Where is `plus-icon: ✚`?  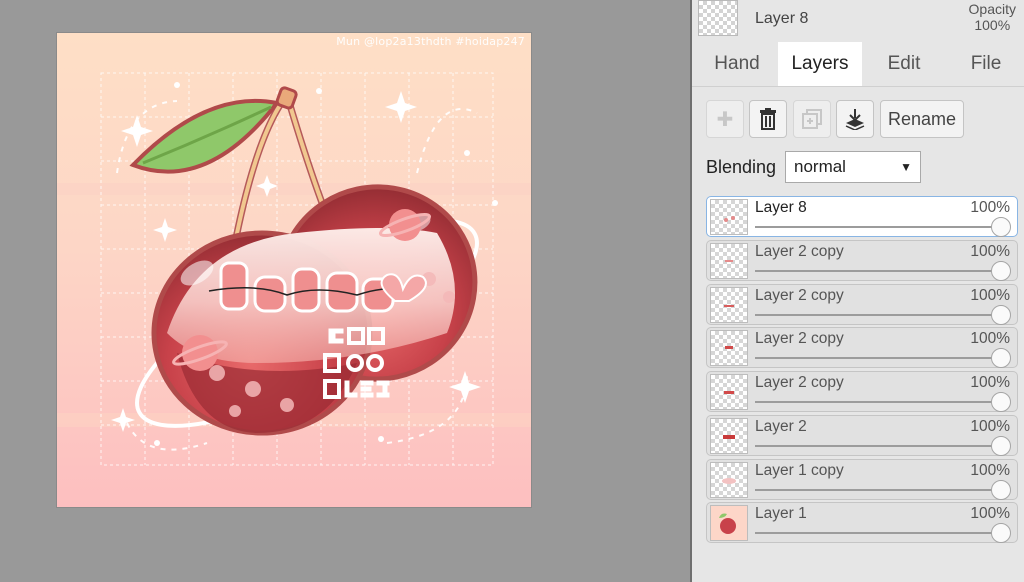 plus-icon: ✚ is located at coordinates (725, 119).